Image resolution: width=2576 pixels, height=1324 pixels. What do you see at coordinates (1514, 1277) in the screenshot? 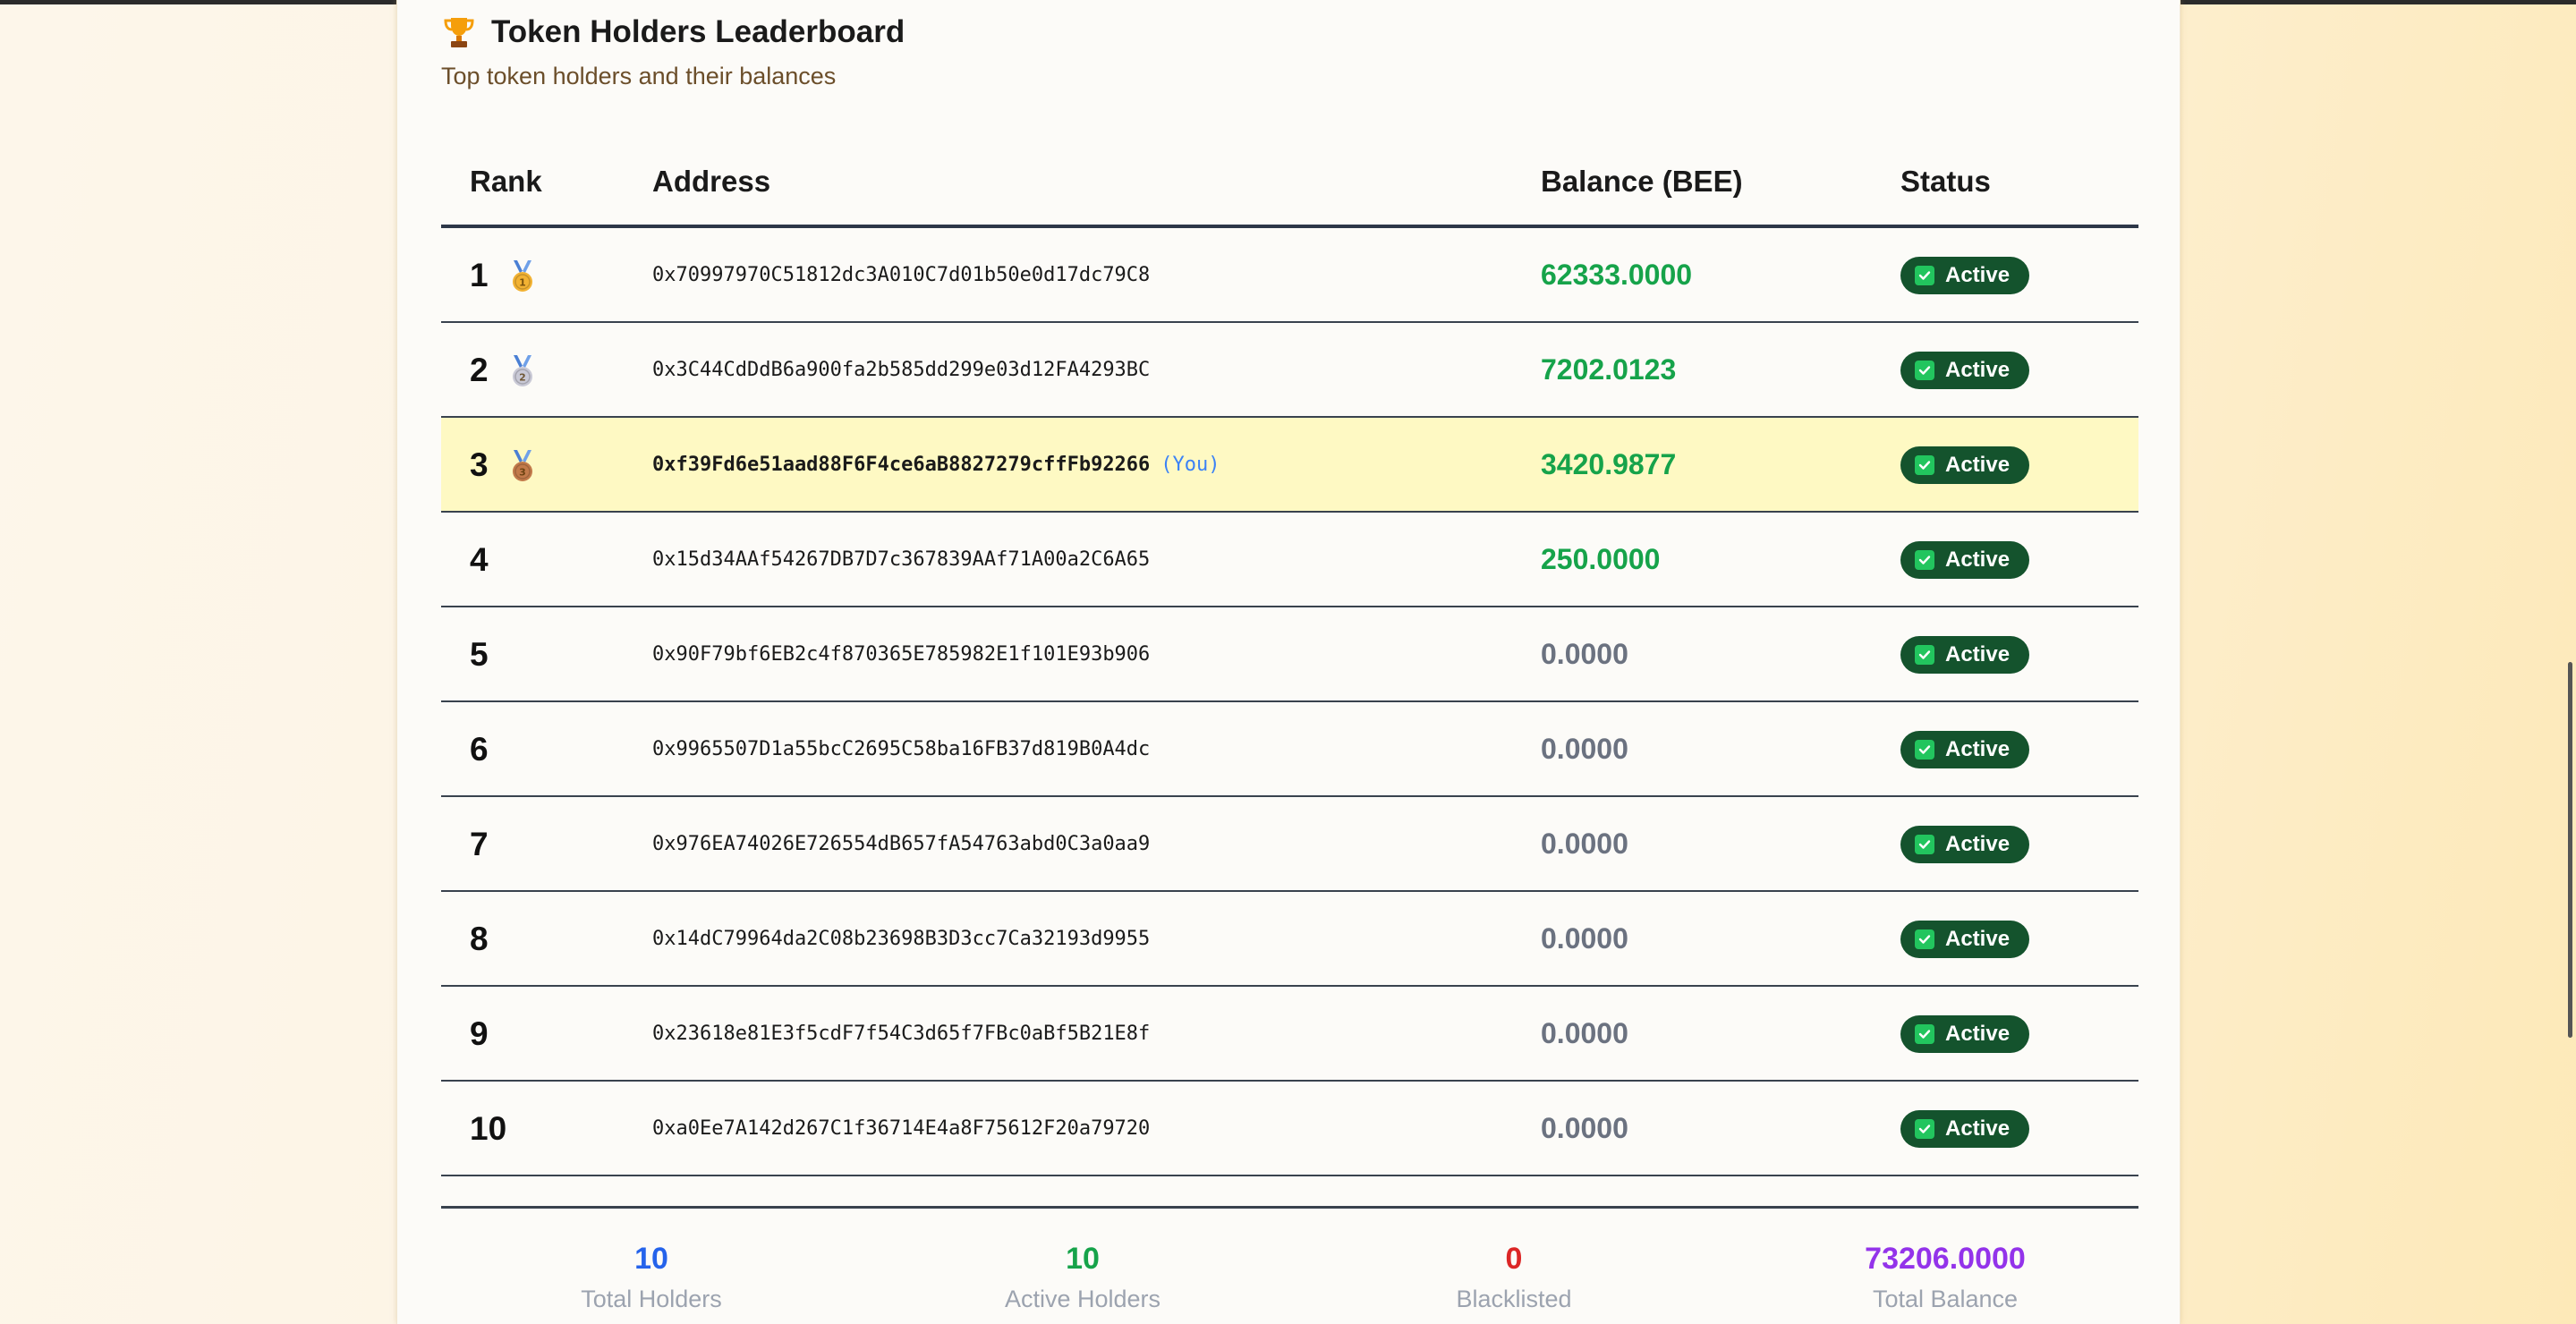
I see `stat-blacklisted: 0 Blacklisted` at bounding box center [1514, 1277].